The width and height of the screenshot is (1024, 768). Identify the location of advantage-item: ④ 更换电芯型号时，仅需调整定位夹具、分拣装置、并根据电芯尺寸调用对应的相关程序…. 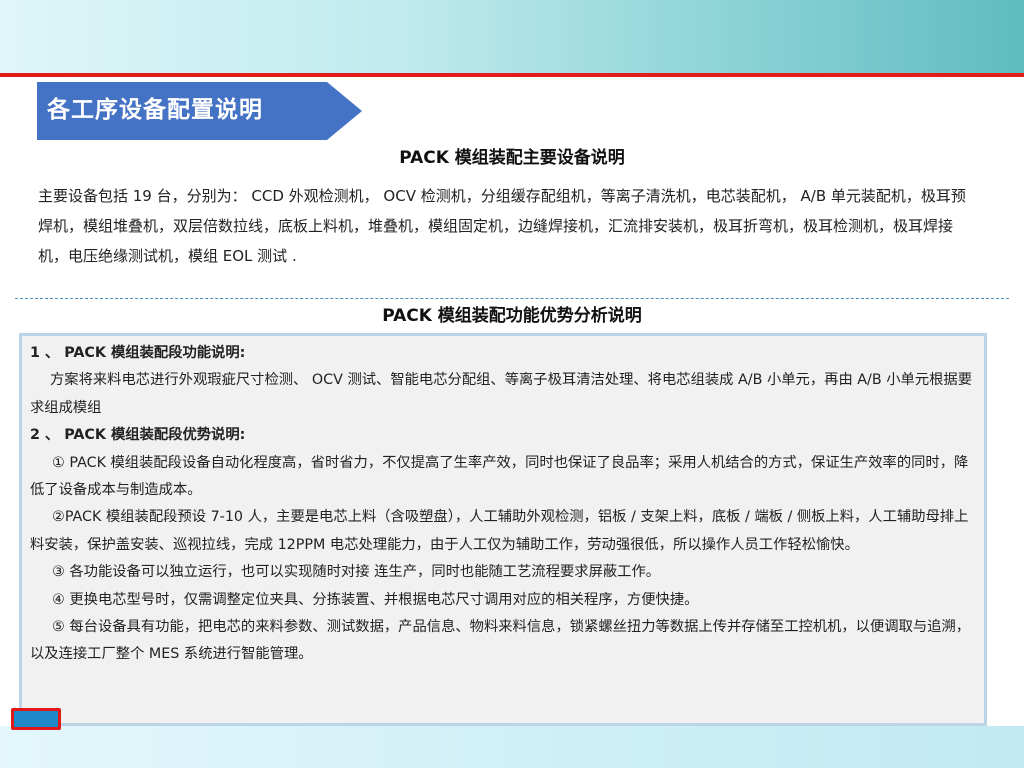
(375, 599).